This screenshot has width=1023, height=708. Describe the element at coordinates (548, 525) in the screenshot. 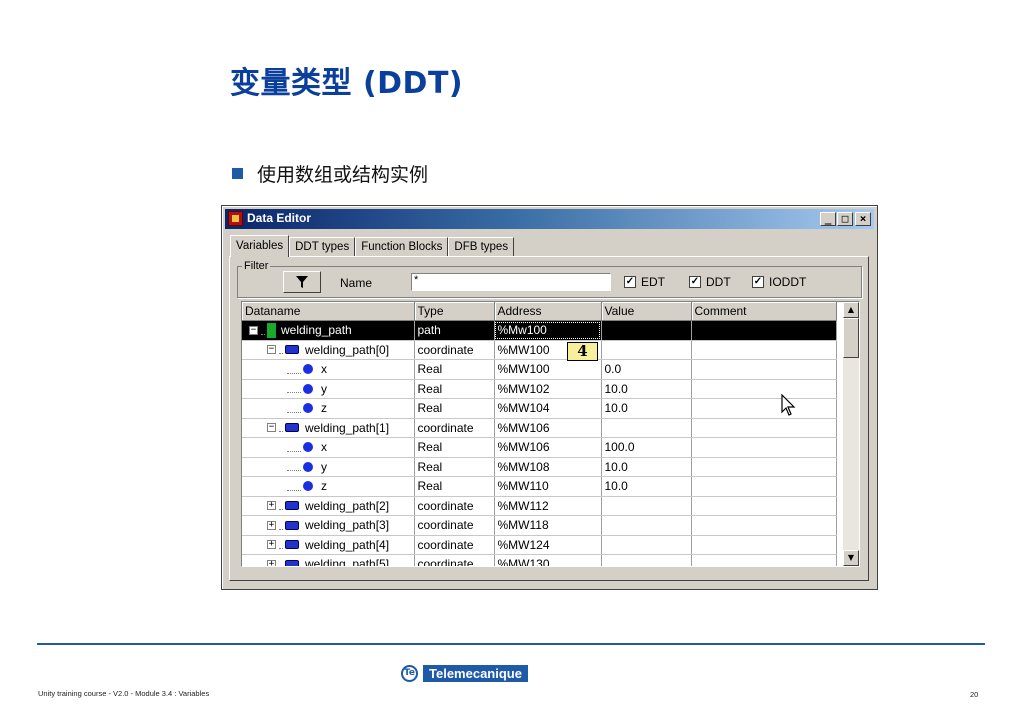

I see `cell-address: %MW118` at that location.